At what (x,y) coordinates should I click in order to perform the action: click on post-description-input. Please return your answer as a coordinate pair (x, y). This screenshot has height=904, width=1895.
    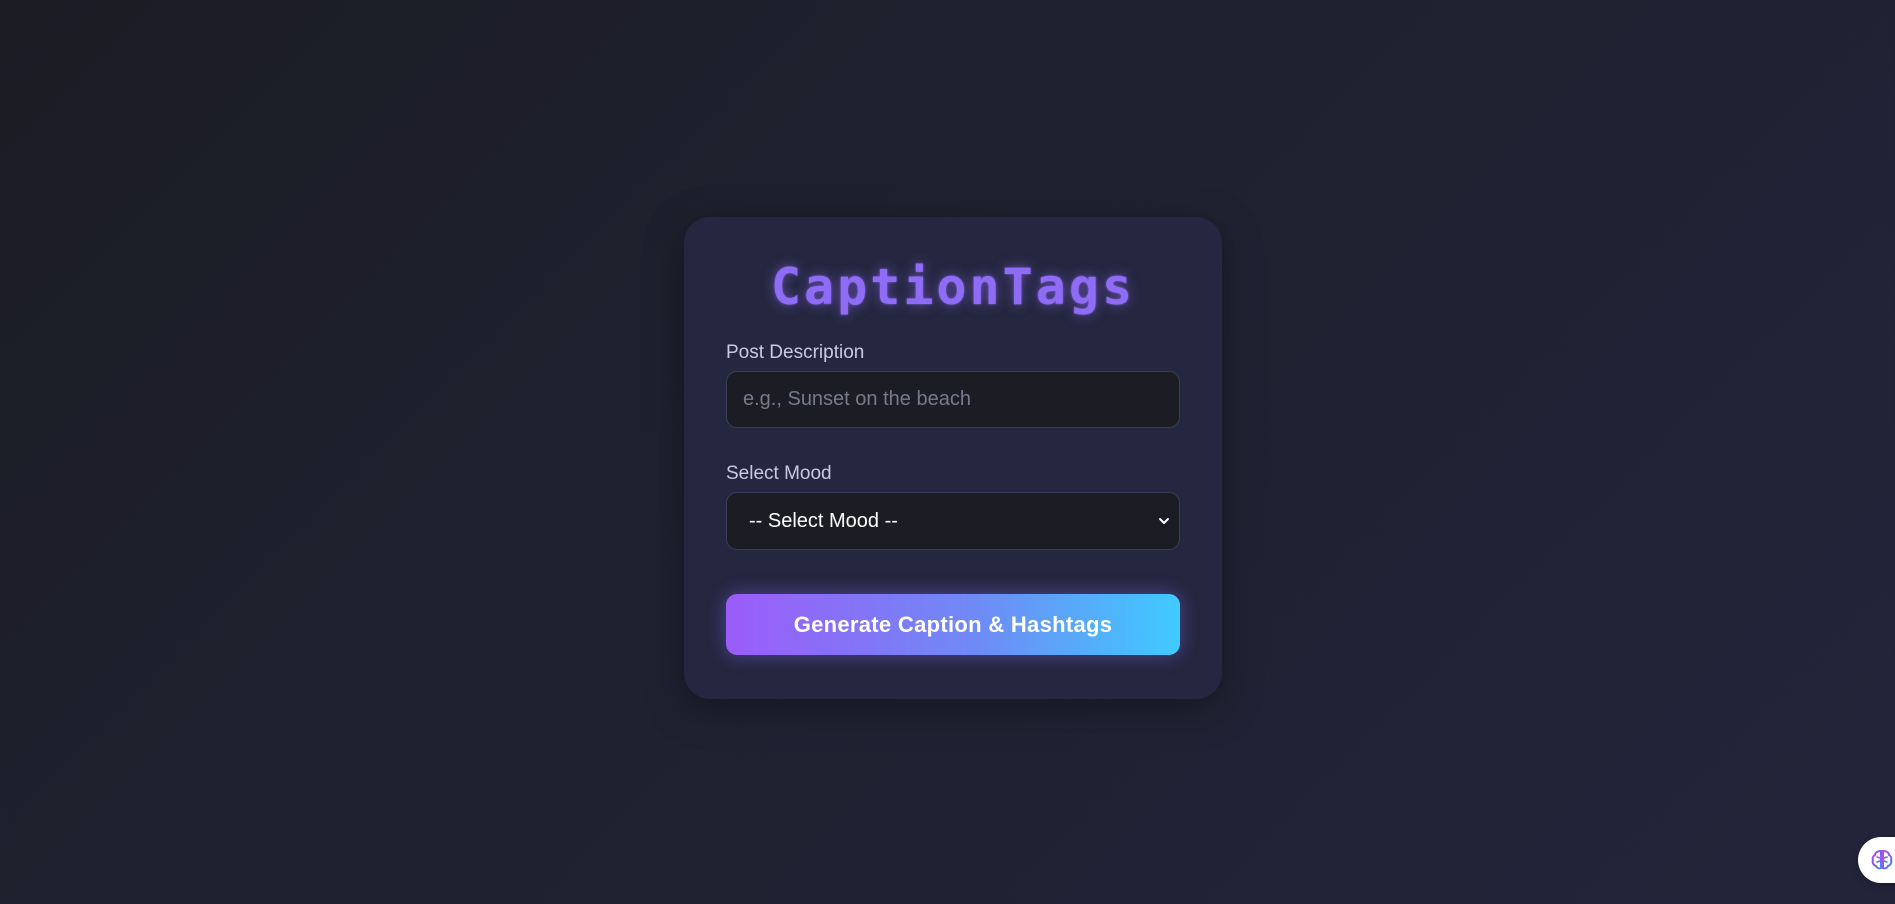
    Looking at the image, I should click on (953, 399).